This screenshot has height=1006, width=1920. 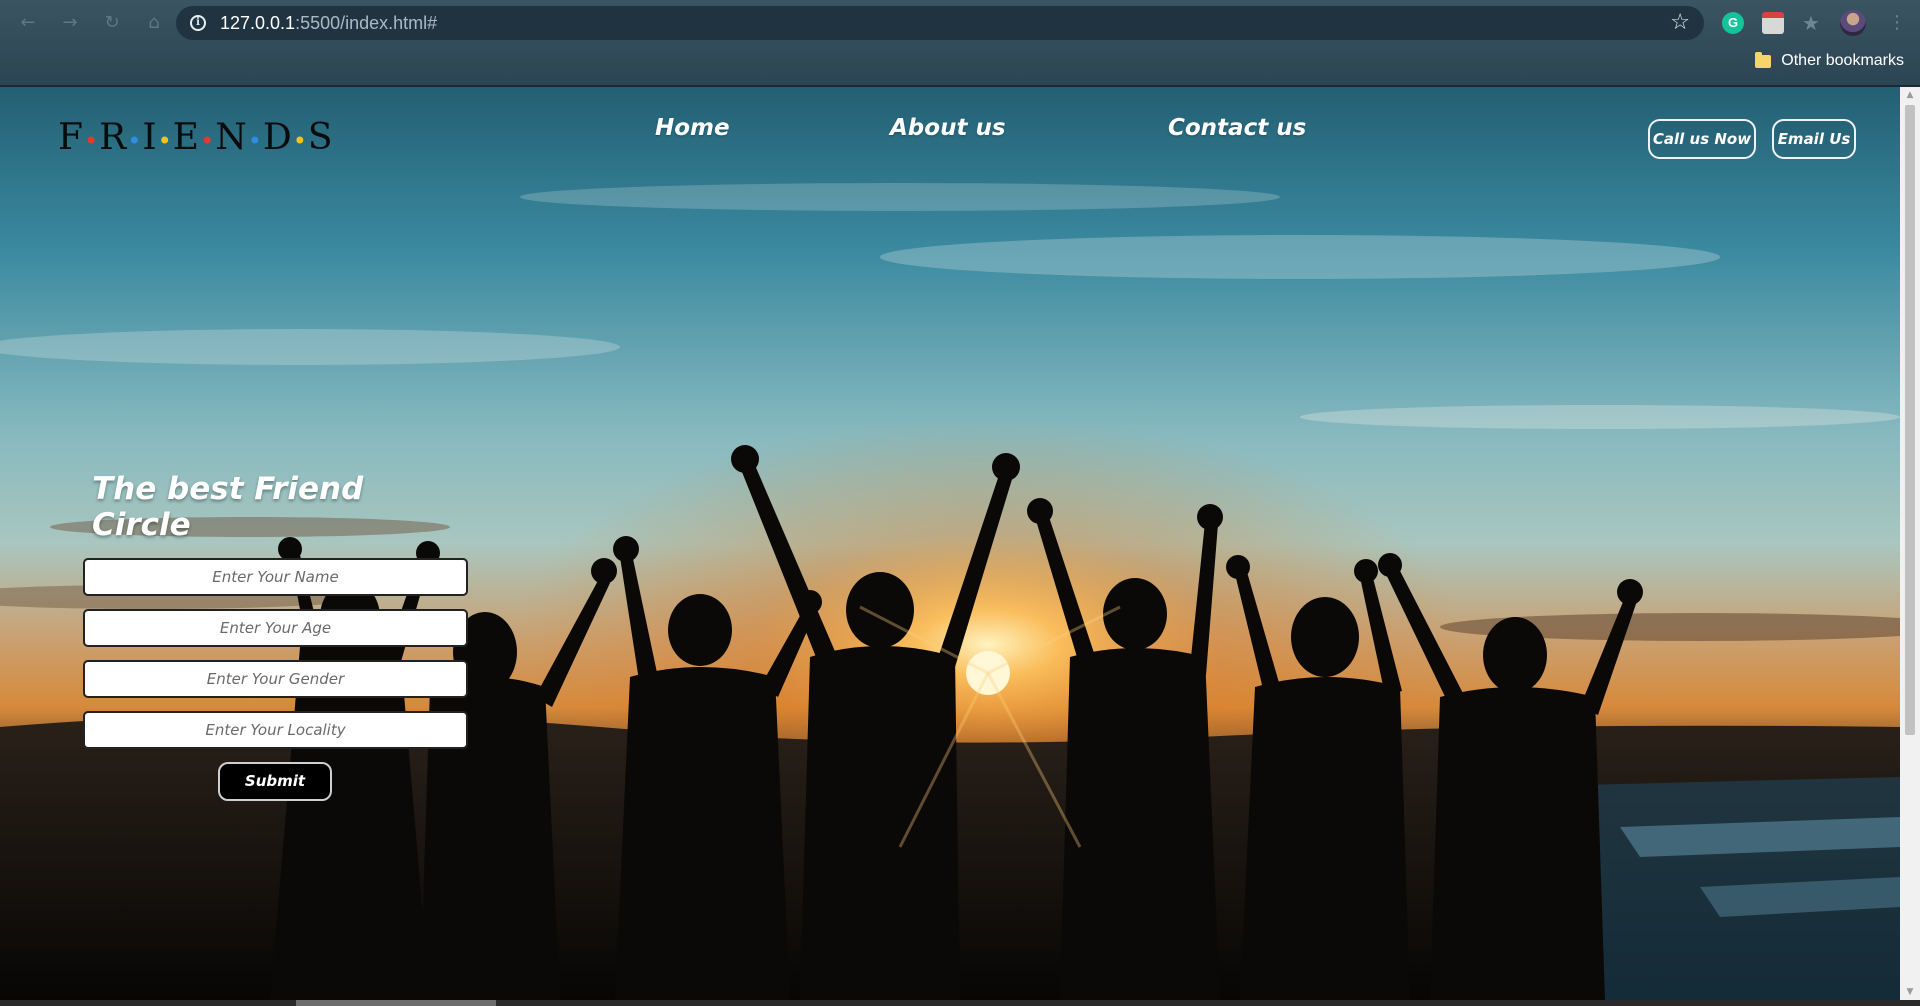 What do you see at coordinates (692, 128) in the screenshot?
I see `nav-home-link: Home` at bounding box center [692, 128].